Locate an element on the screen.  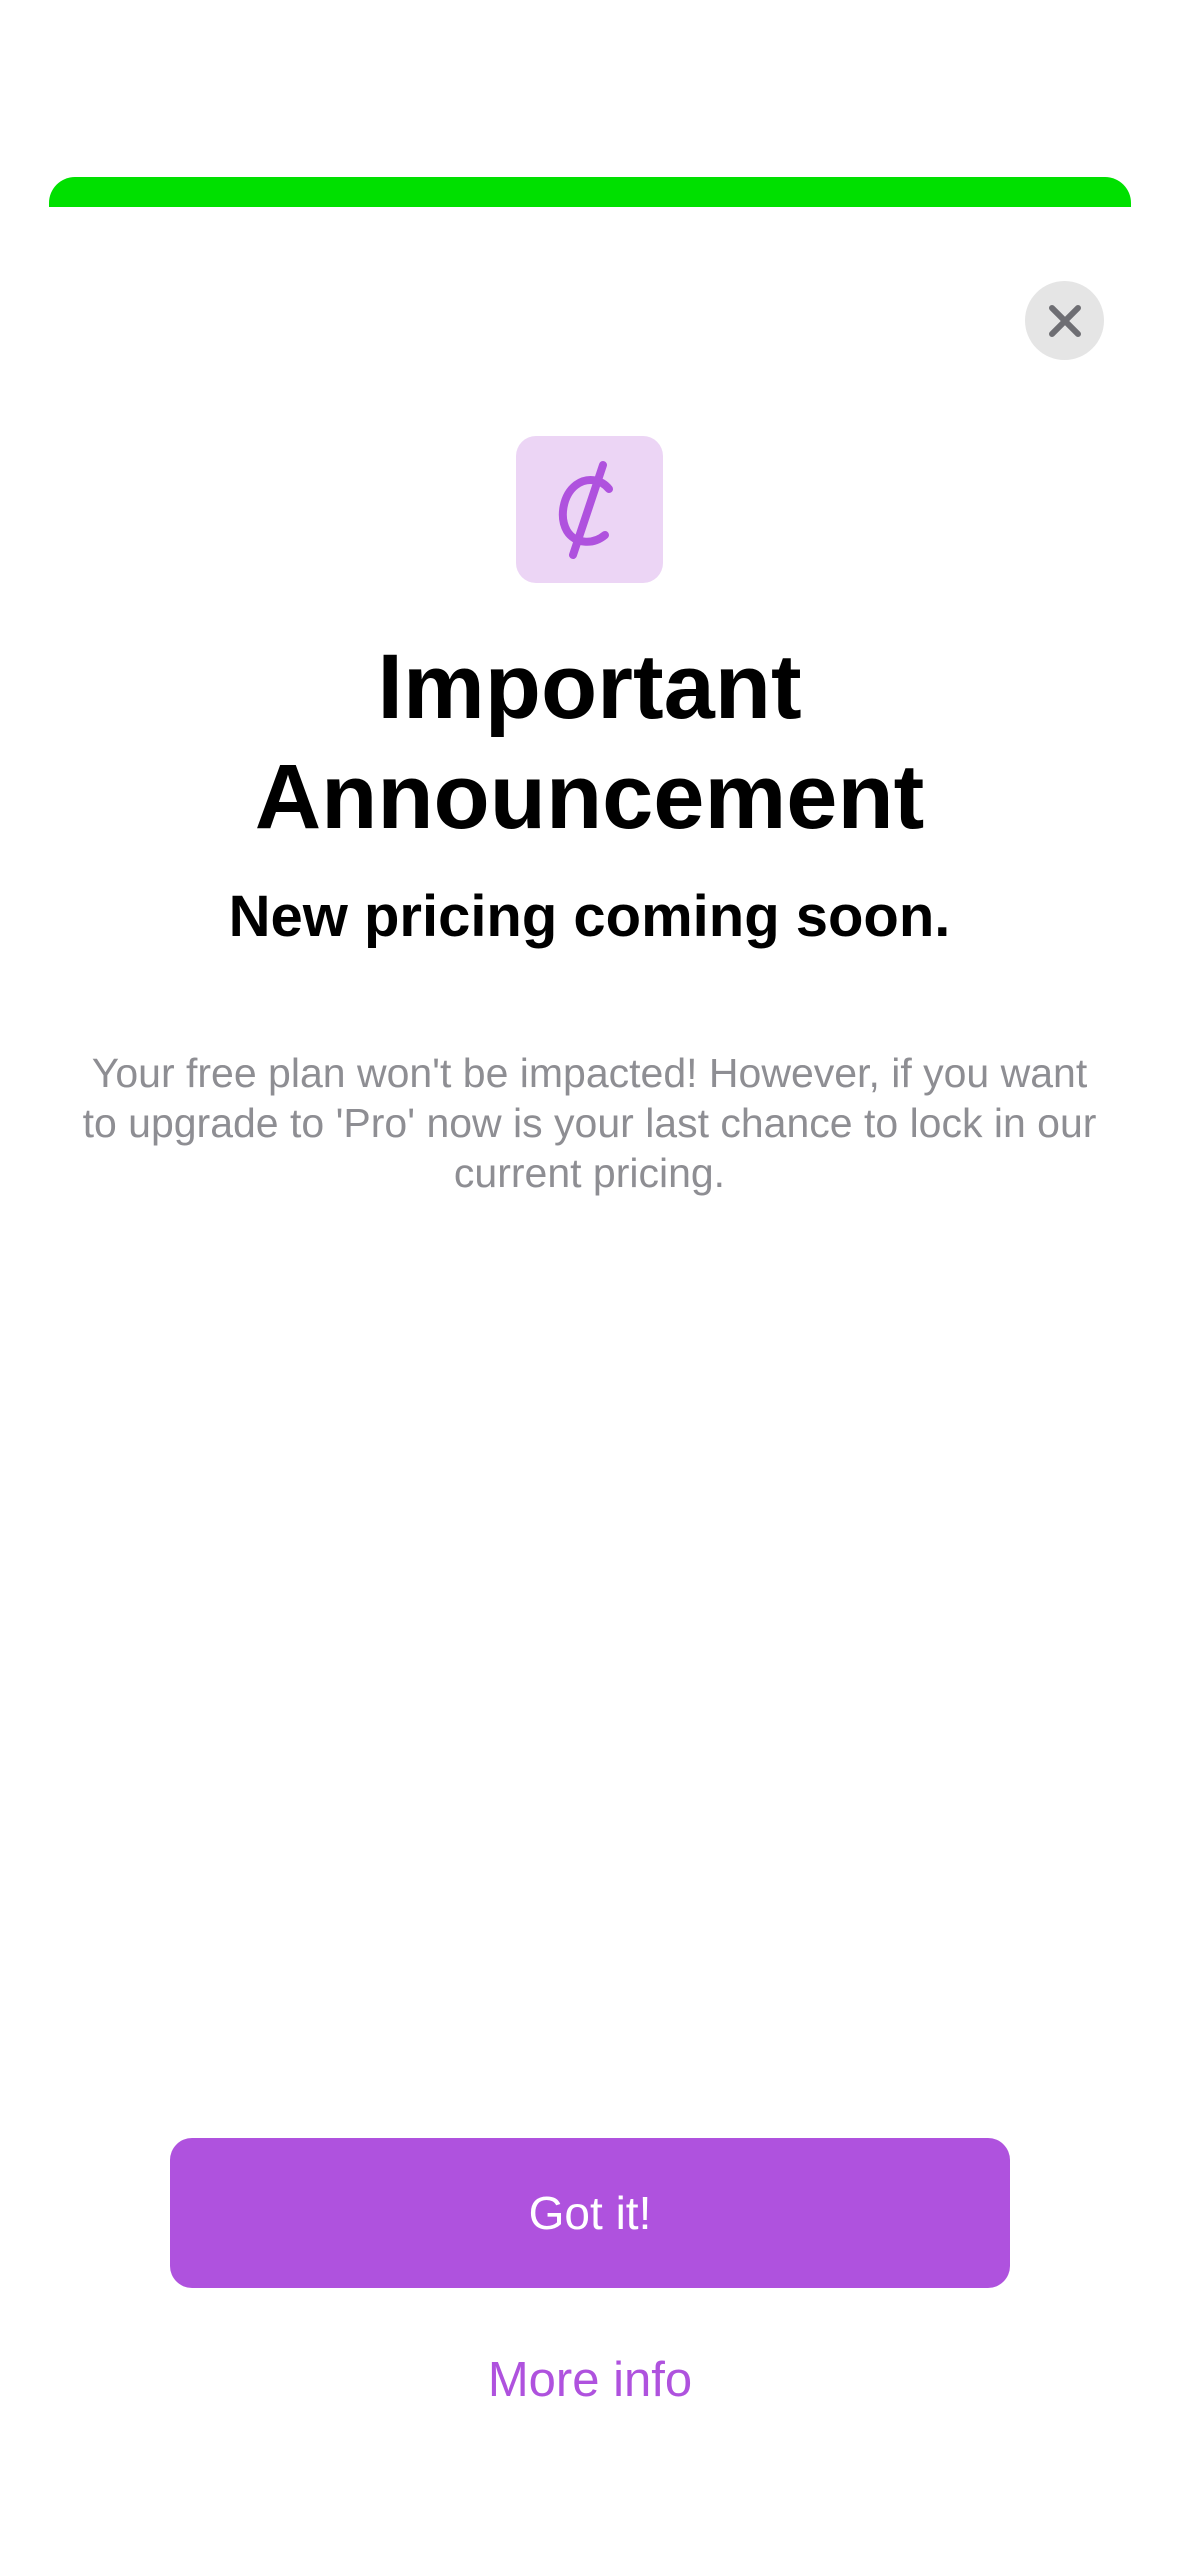
more-info-link: More info is located at coordinates (590, 2380).